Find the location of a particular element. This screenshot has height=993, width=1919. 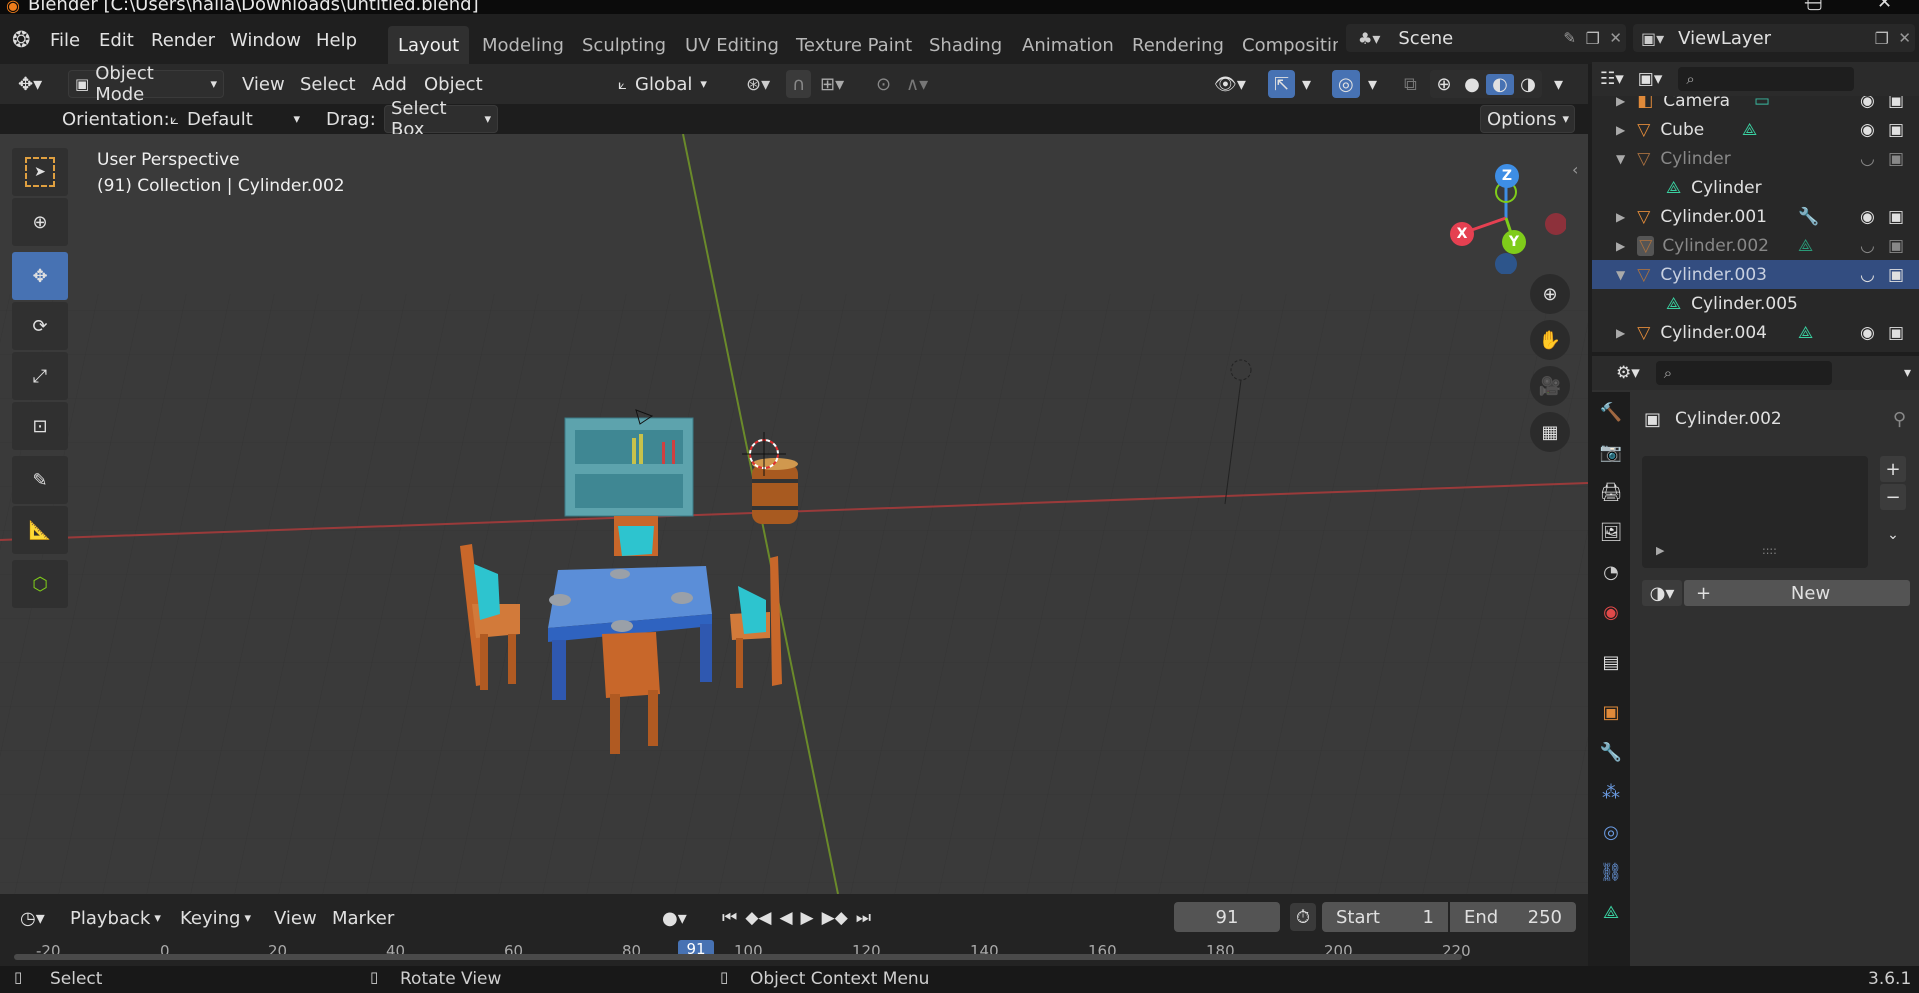

outliner-item-cylinder-004: ▶ ▽ Cylinder.004 ⟁ ◉ ▣ is located at coordinates (1755, 332).